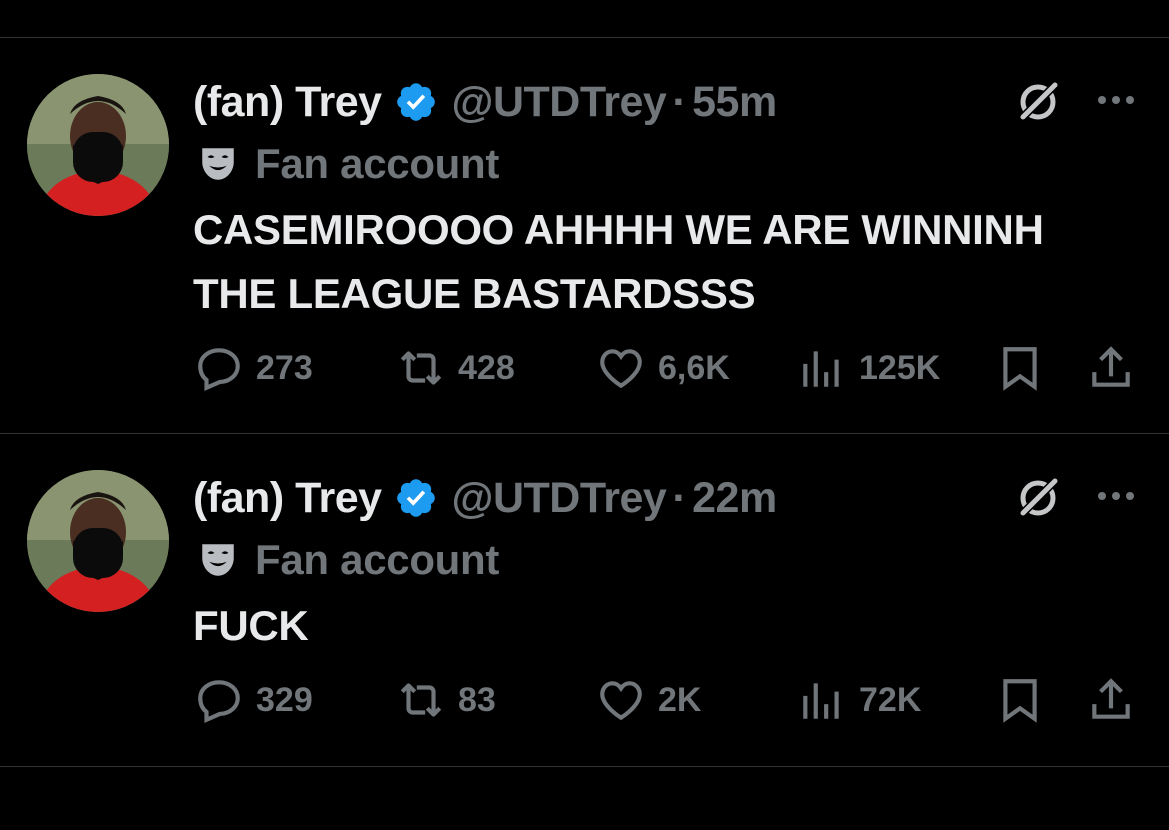 The width and height of the screenshot is (1169, 830). I want to click on timestamp: 55m, so click(734, 102).